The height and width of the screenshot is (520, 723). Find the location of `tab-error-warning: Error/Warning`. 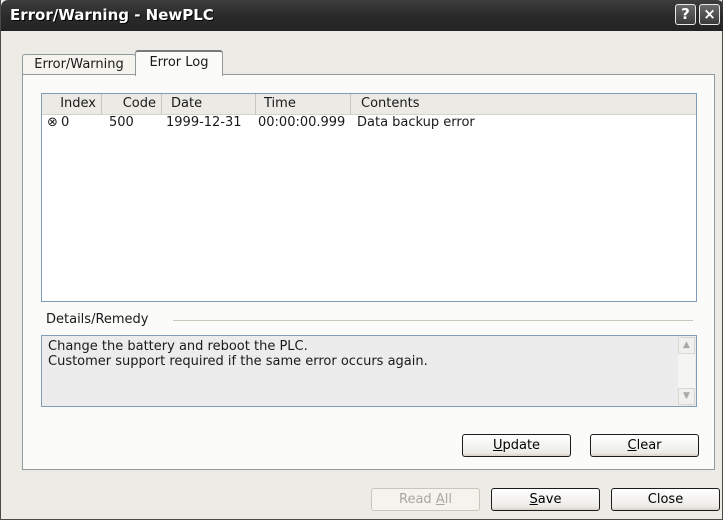

tab-error-warning: Error/Warning is located at coordinates (79, 64).